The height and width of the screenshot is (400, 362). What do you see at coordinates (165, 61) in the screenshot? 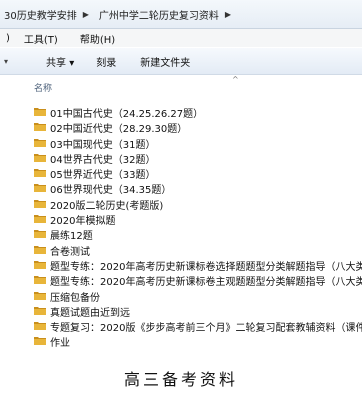
I see `new-folder-button: 新建文件夹` at bounding box center [165, 61].